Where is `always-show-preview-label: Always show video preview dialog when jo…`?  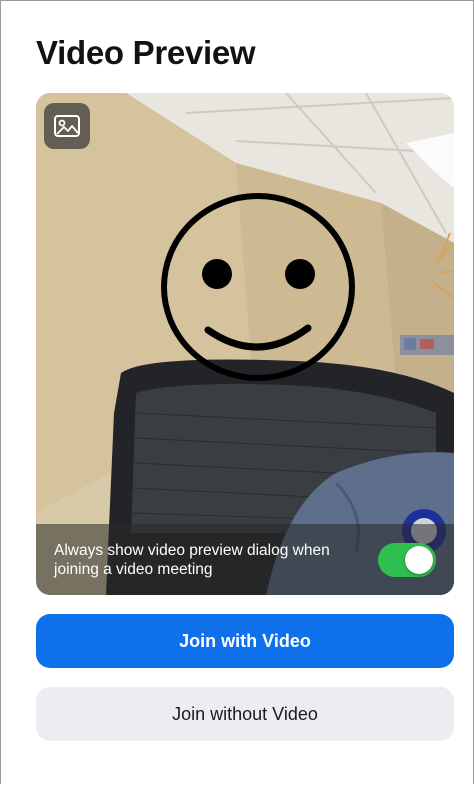 always-show-preview-label: Always show video preview dialog when jo… is located at coordinates (192, 560).